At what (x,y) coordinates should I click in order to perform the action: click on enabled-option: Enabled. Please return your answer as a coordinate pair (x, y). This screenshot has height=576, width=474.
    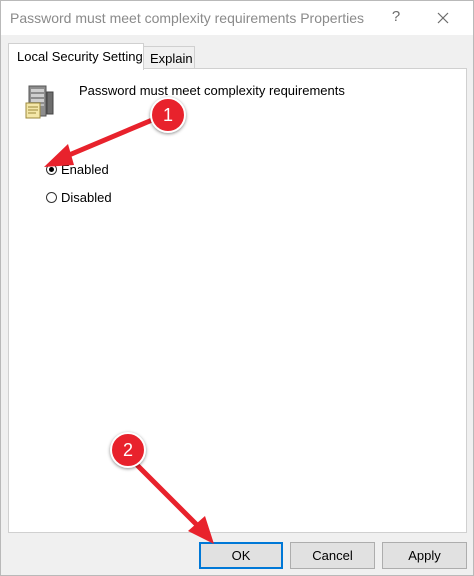
    Looking at the image, I should click on (77, 169).